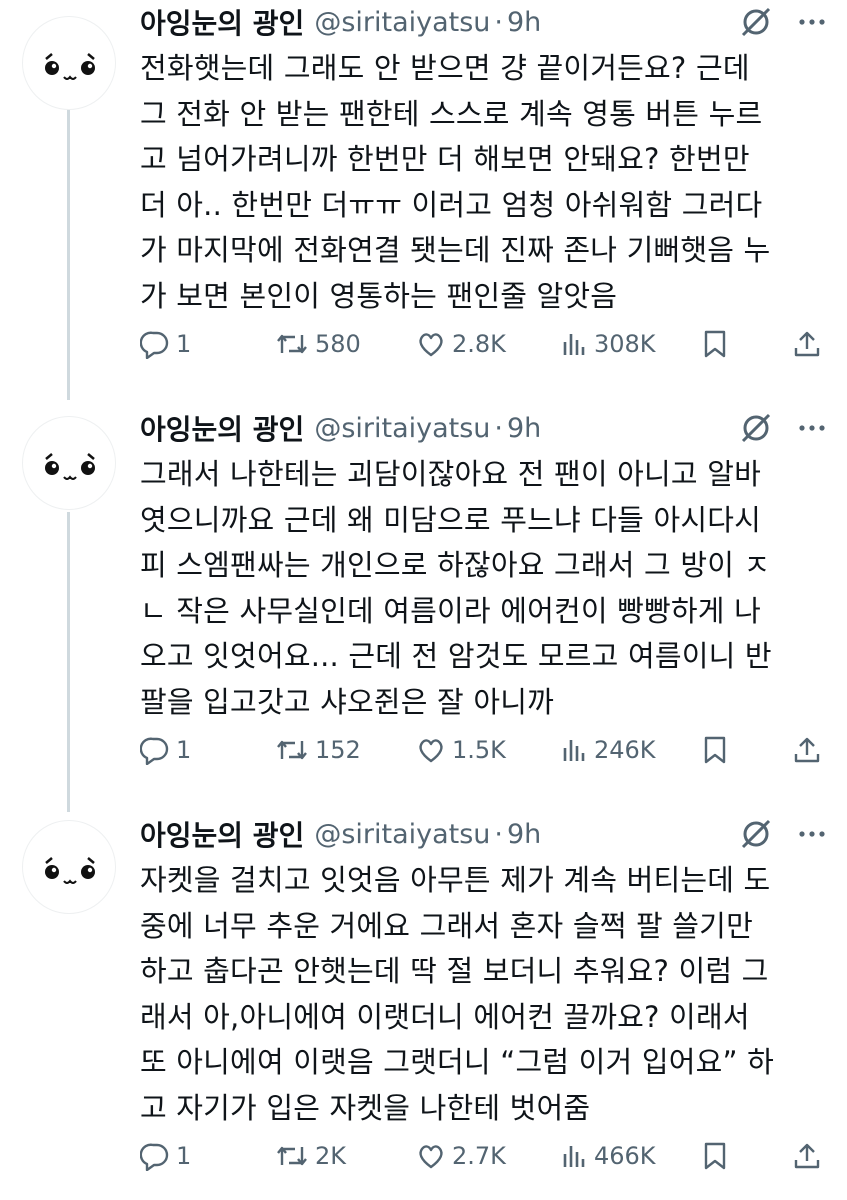 The width and height of the screenshot is (847, 1200). I want to click on views-count: 466K, so click(625, 1156).